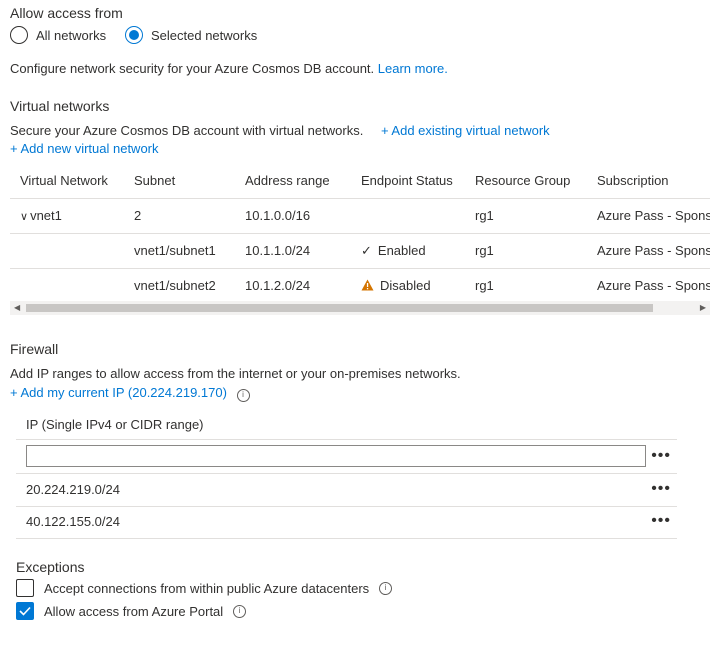 This screenshot has width=716, height=645. Describe the element at coordinates (175, 250) in the screenshot. I see `subnet-cell: vnet1/subnet1` at that location.